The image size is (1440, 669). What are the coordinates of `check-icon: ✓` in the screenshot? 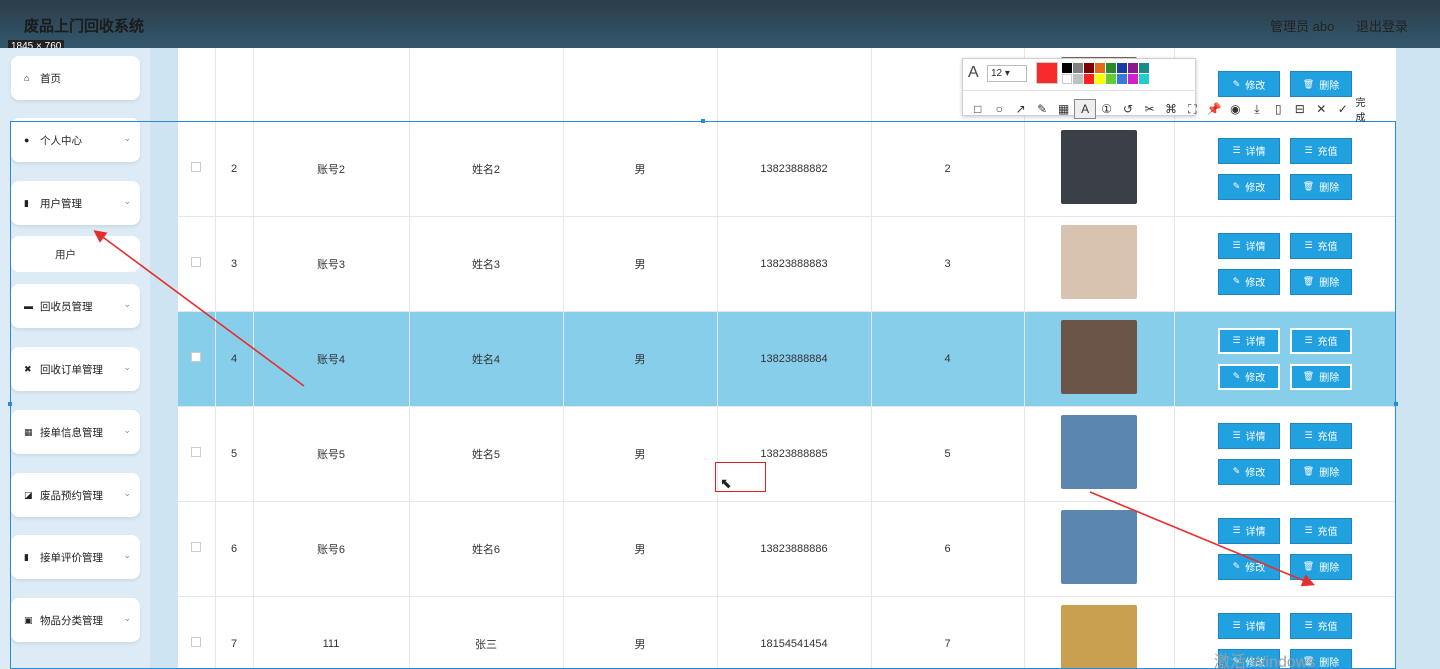 It's located at (1342, 109).